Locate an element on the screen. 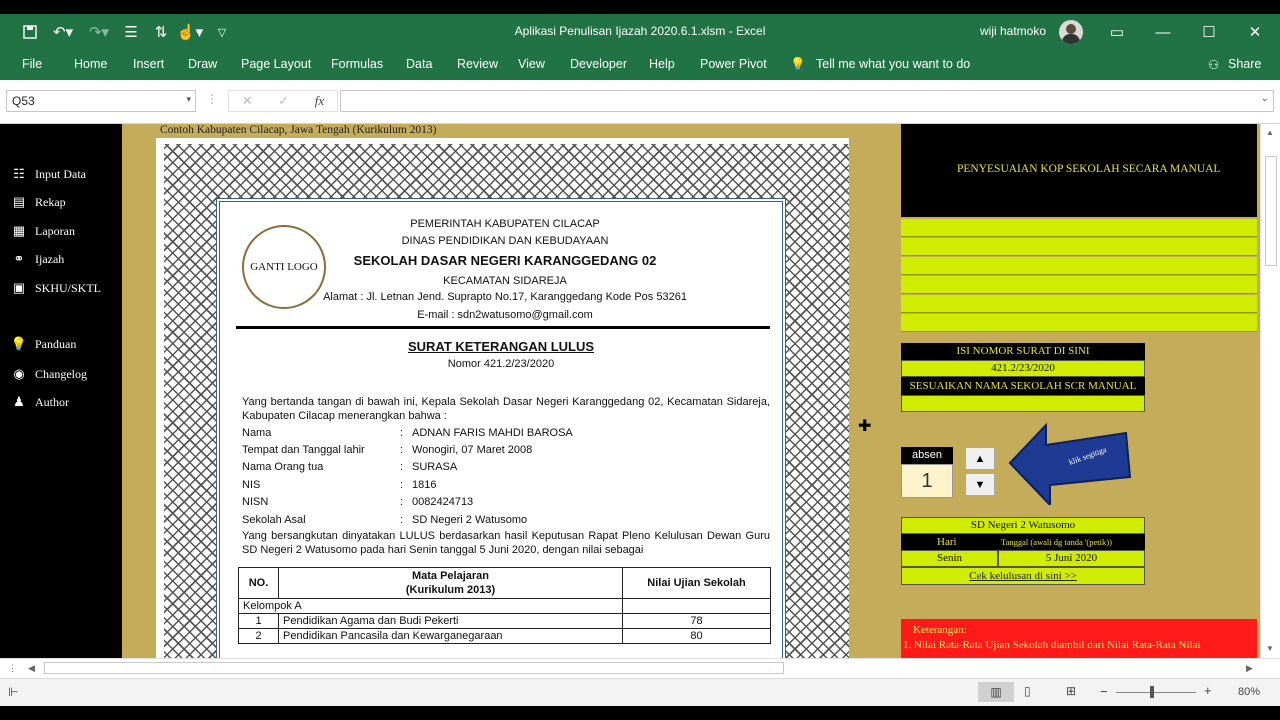 The image size is (1280, 720). keterangan-title: Keterangan: is located at coordinates (940, 630).